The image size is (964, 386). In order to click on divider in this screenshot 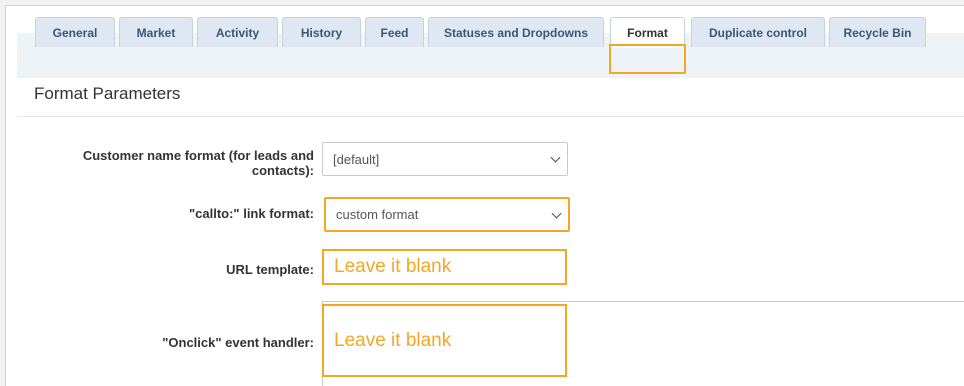, I will do `click(490, 116)`.